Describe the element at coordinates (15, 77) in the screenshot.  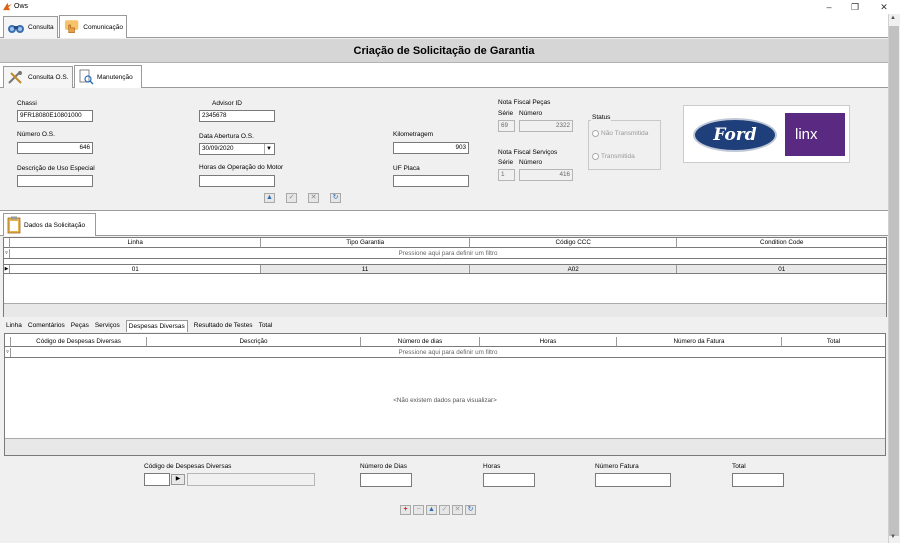
I see `tools-icon` at that location.